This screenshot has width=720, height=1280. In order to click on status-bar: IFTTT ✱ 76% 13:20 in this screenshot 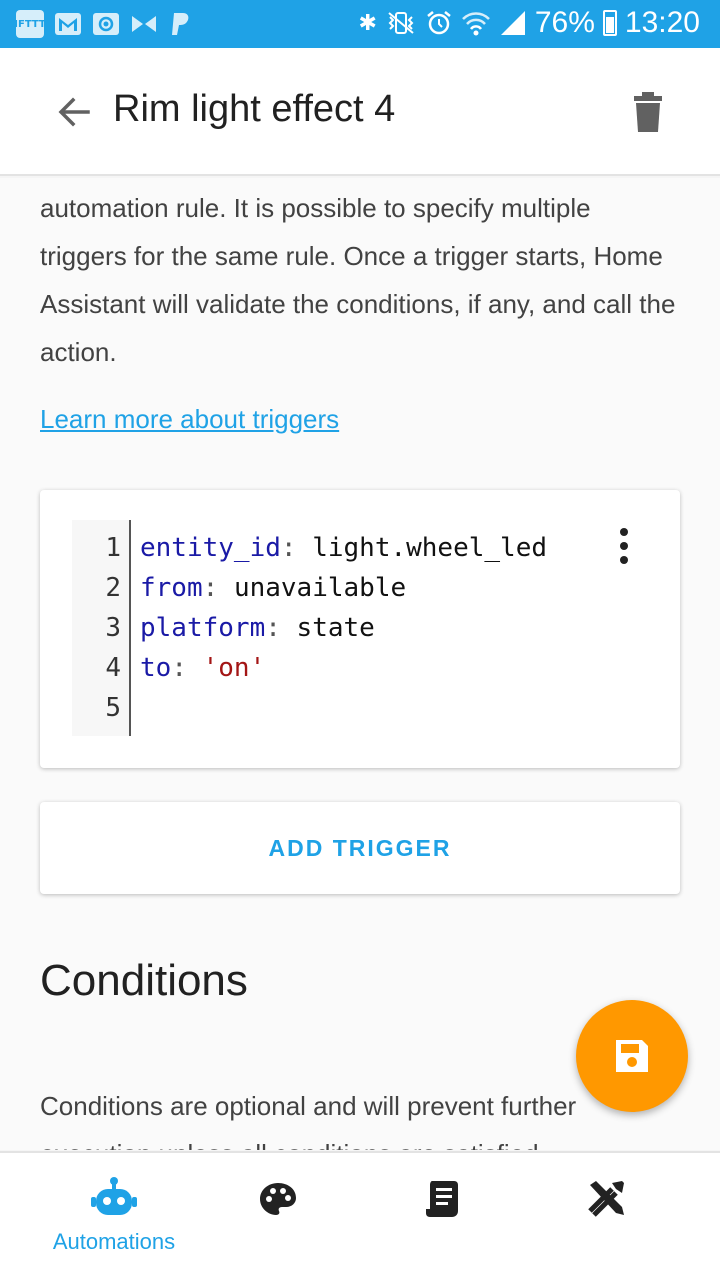, I will do `click(360, 24)`.